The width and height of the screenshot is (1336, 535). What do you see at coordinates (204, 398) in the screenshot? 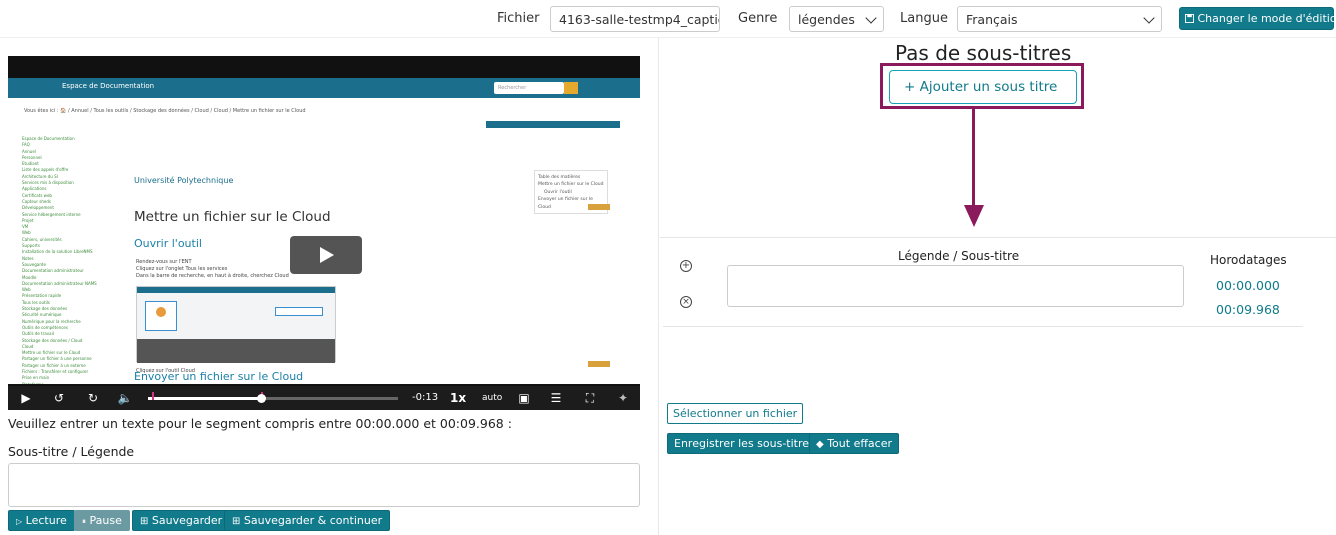
I see `seek-bar-fill` at bounding box center [204, 398].